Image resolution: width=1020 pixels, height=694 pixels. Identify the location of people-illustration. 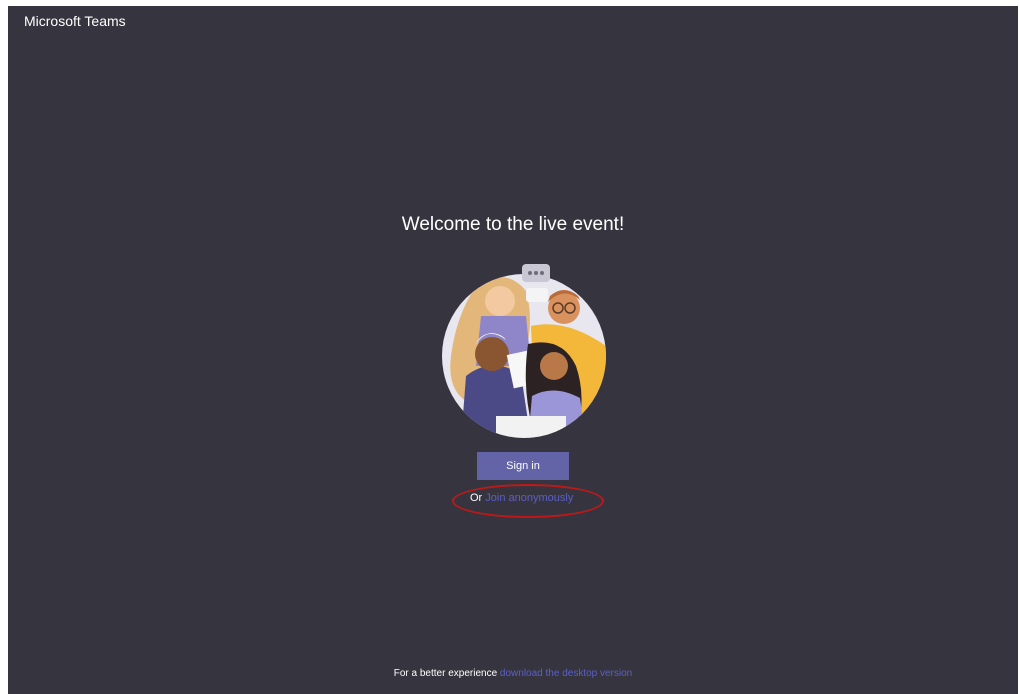
(524, 351).